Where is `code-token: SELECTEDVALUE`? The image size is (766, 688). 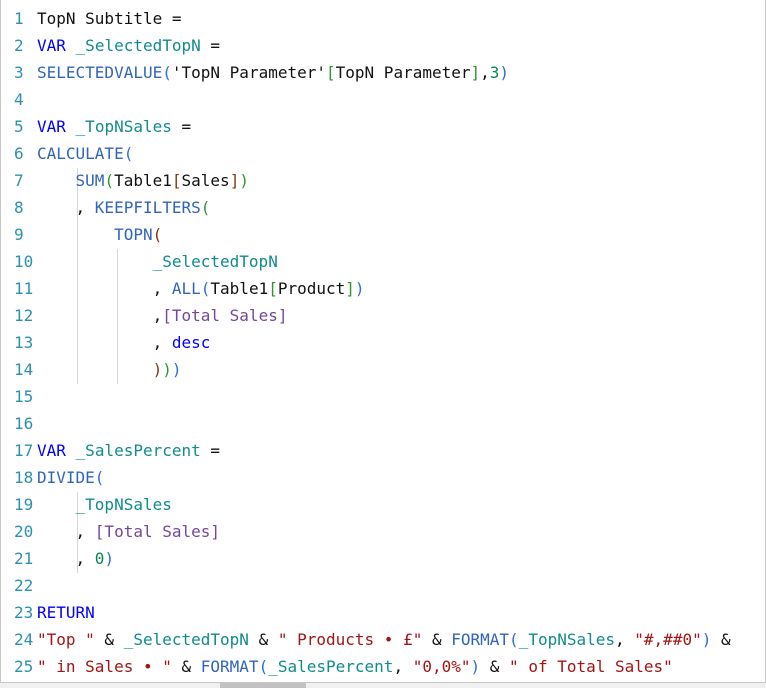 code-token: SELECTEDVALUE is located at coordinates (100, 72).